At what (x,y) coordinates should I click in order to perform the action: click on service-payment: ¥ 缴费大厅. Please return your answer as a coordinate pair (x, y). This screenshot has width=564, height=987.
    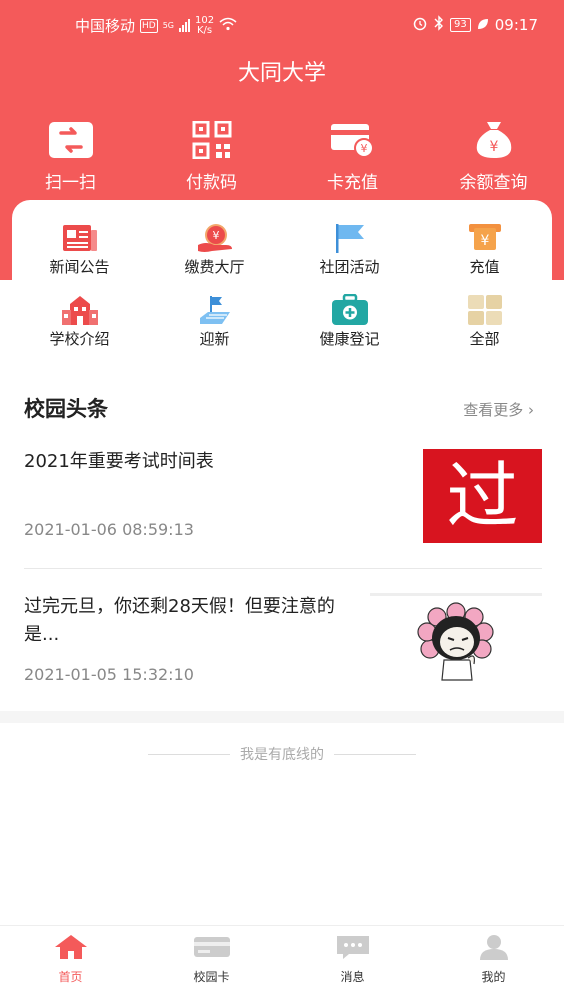
    Looking at the image, I should click on (214, 258).